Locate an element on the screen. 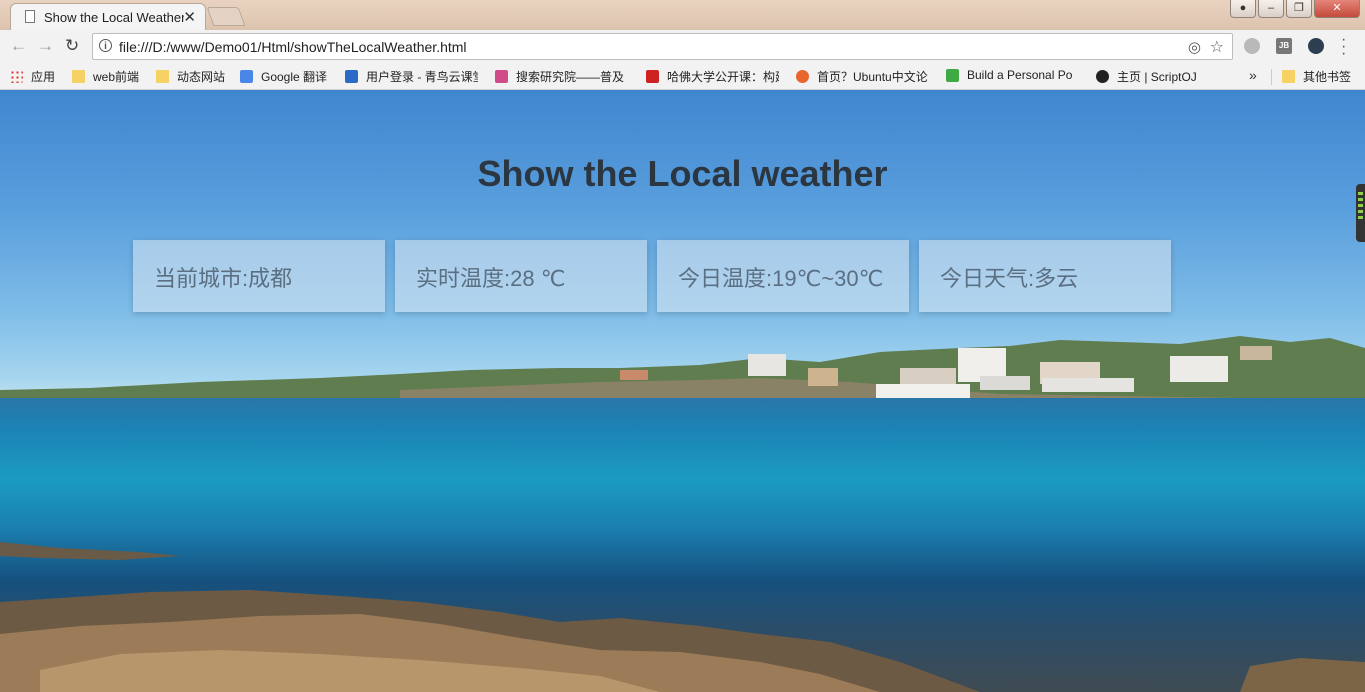 The width and height of the screenshot is (1365, 692). bookmark-other: 其他书签 is located at coordinates (1316, 76).